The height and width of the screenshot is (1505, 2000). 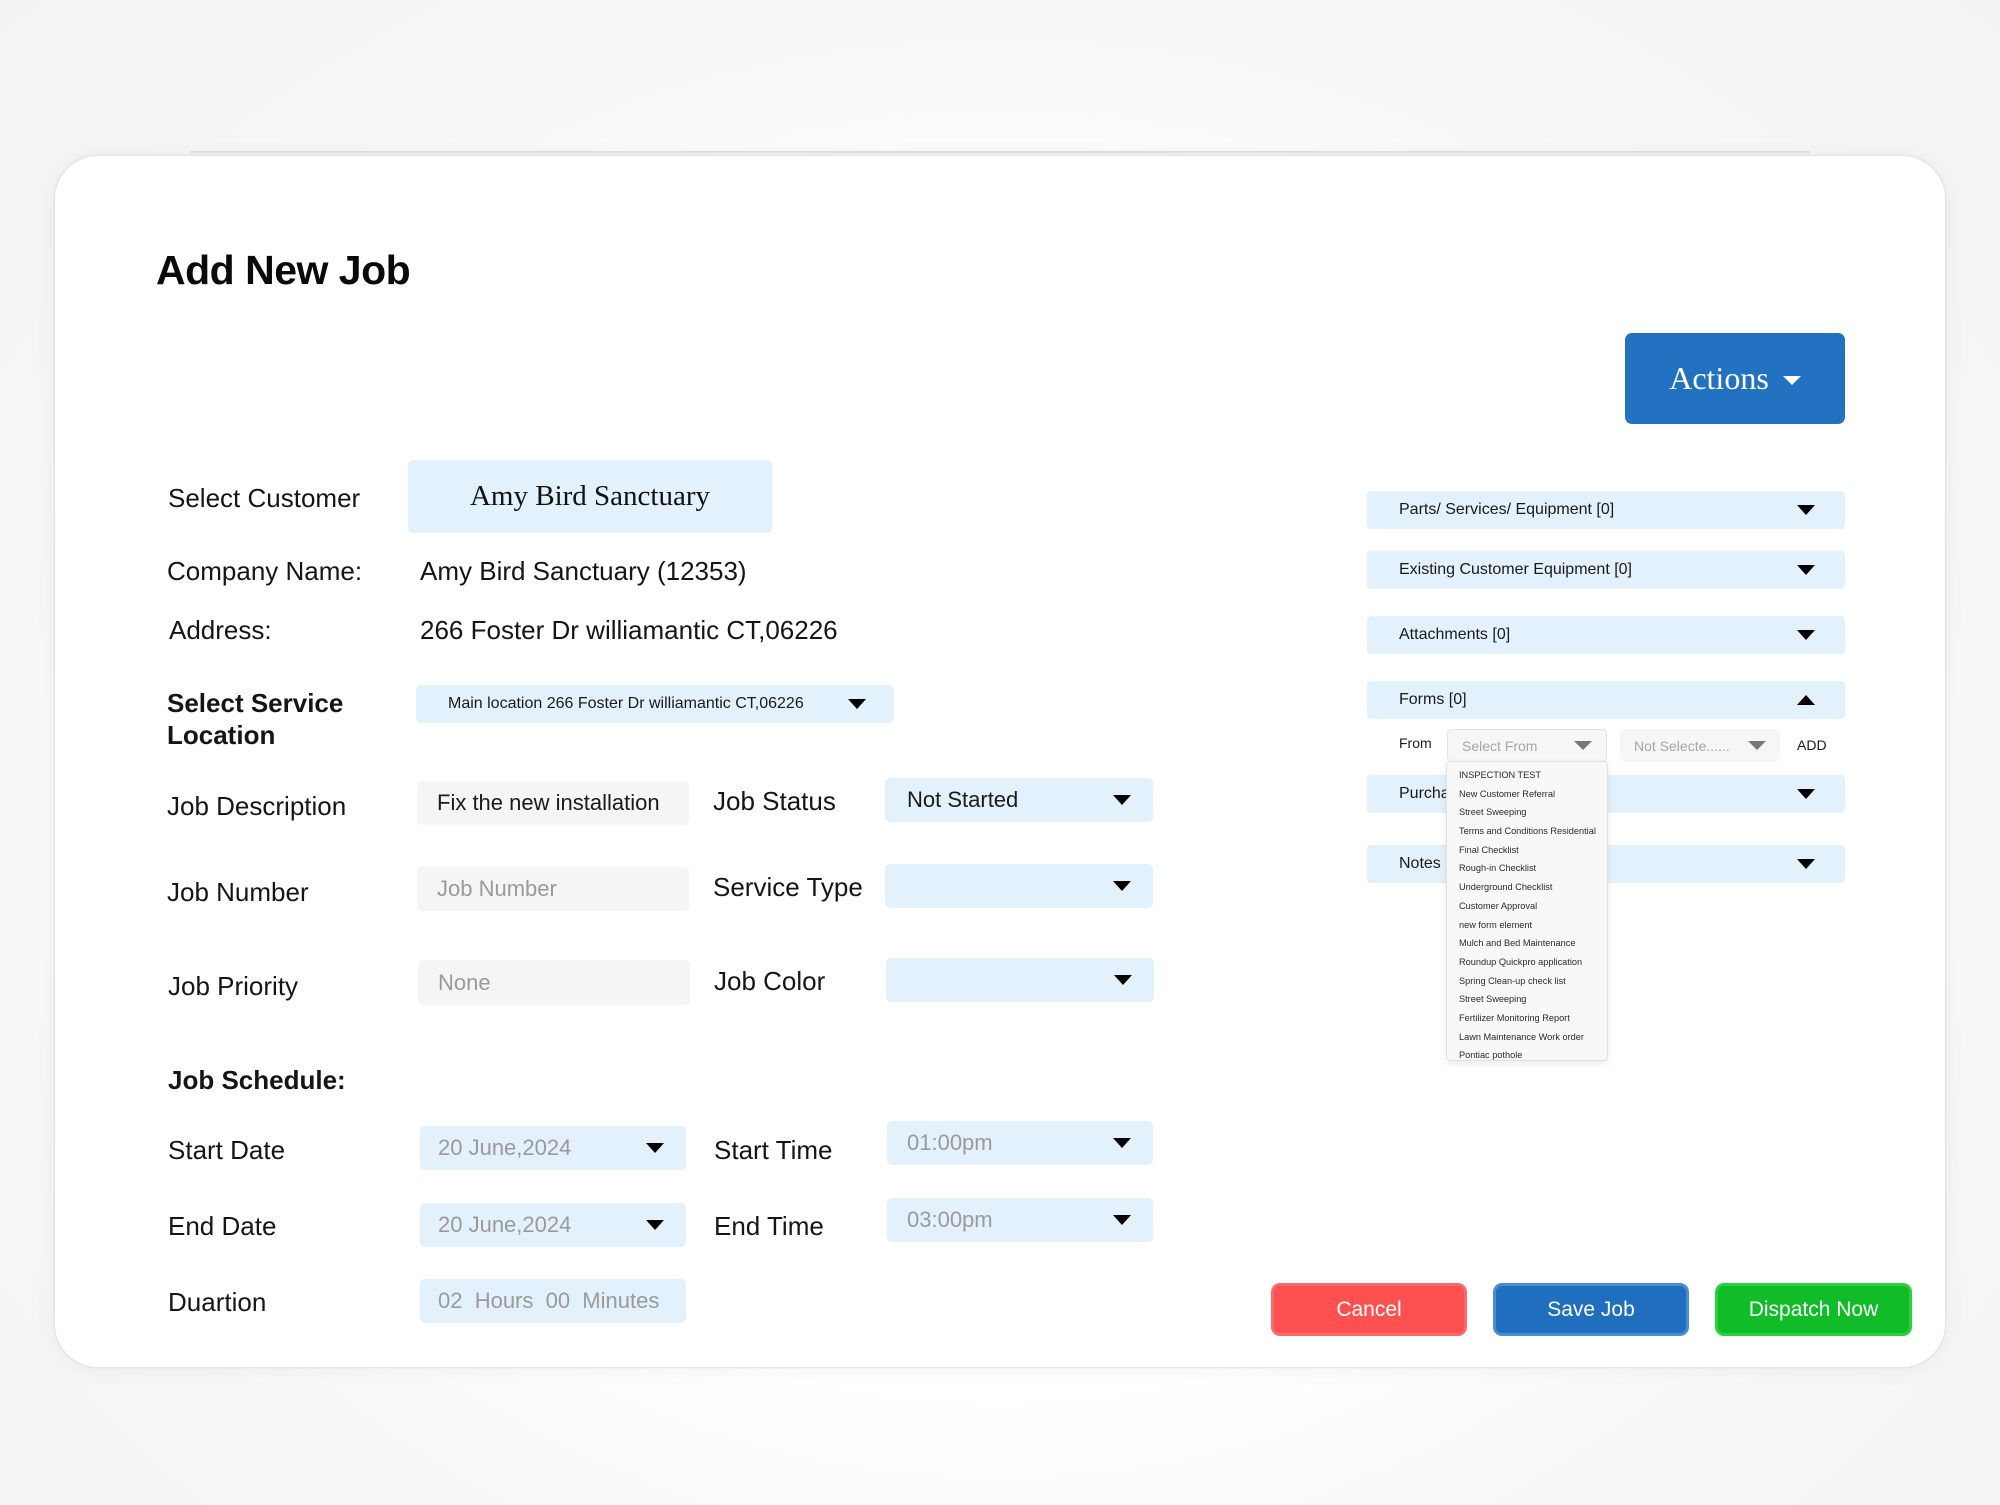 What do you see at coordinates (1606, 635) in the screenshot?
I see `accordion-attachments: Attachments [0]` at bounding box center [1606, 635].